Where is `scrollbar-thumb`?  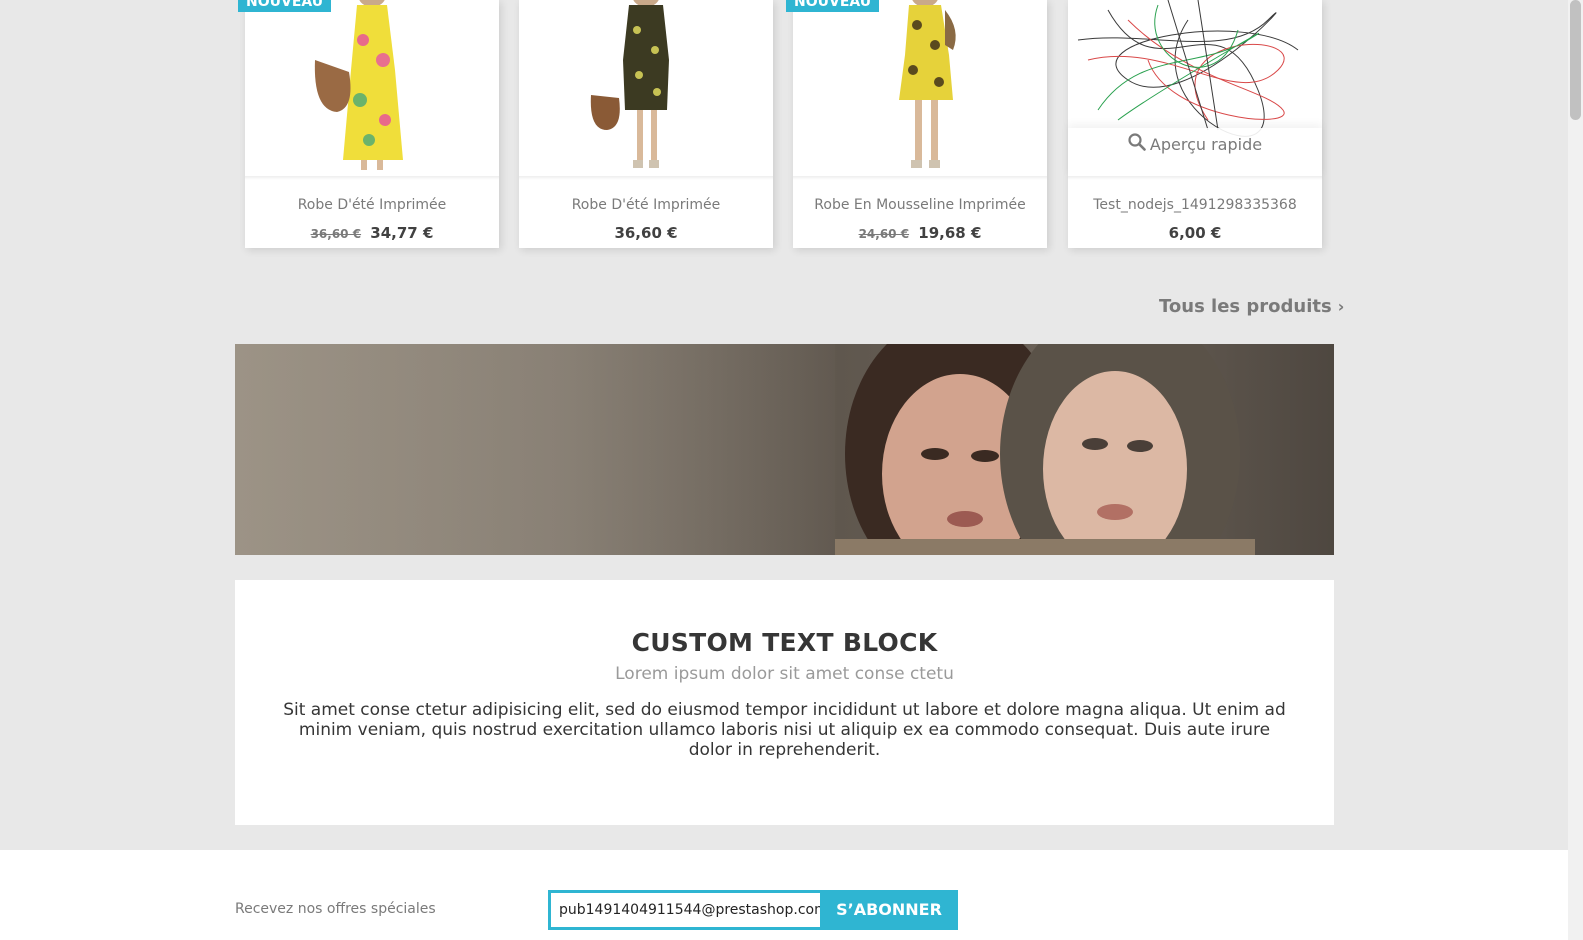
scrollbar-thumb is located at coordinates (1575, 60).